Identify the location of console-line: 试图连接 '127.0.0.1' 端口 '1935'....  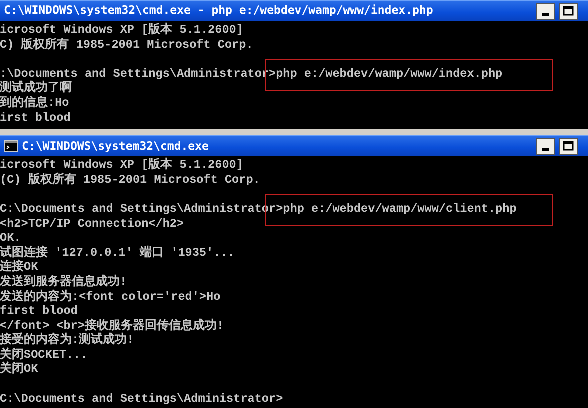
(117, 253).